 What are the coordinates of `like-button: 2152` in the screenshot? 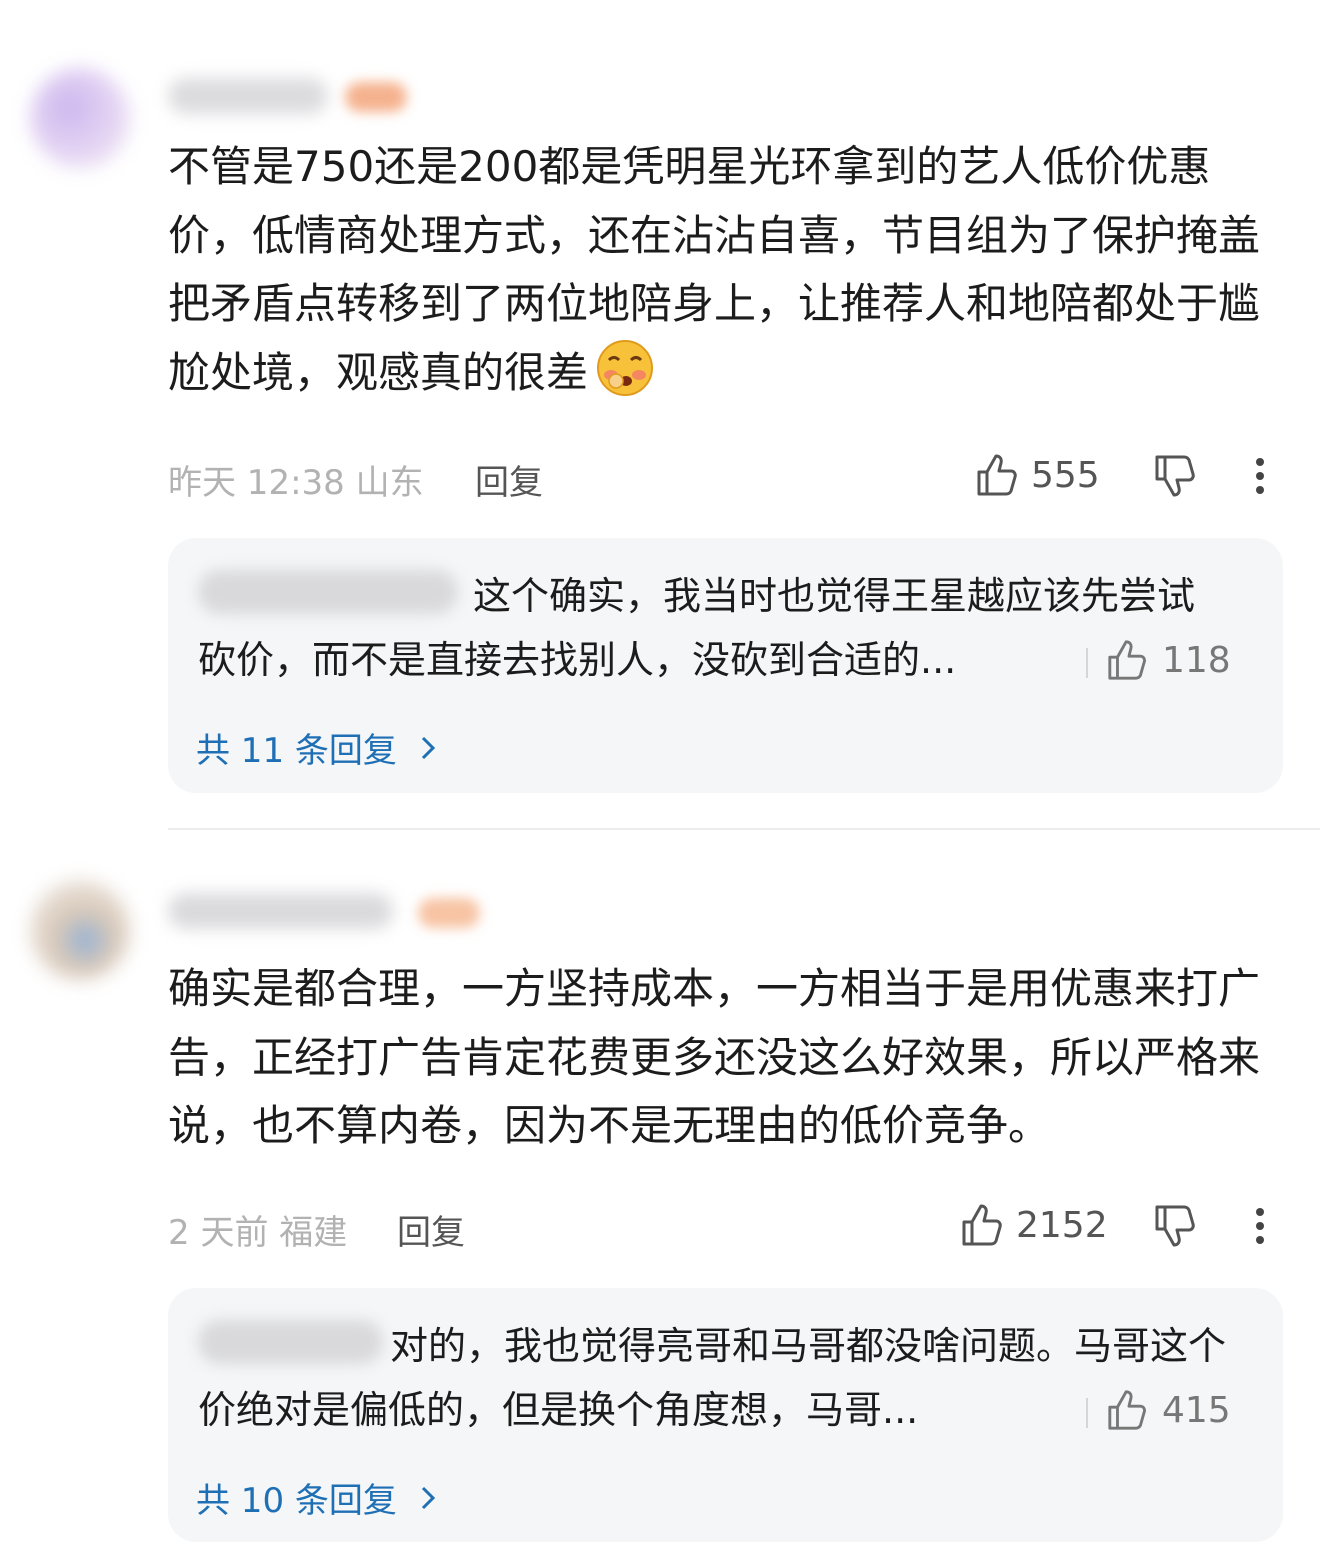 It's located at (1034, 1225).